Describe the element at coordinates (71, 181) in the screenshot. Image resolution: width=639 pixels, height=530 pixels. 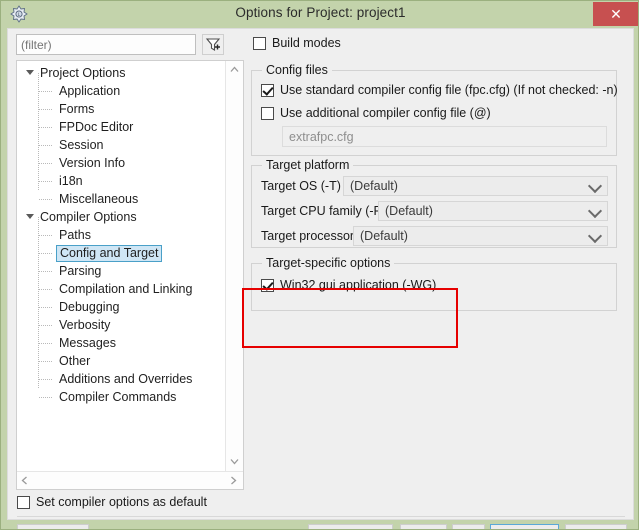
I see `tree-item-label: i18n` at that location.